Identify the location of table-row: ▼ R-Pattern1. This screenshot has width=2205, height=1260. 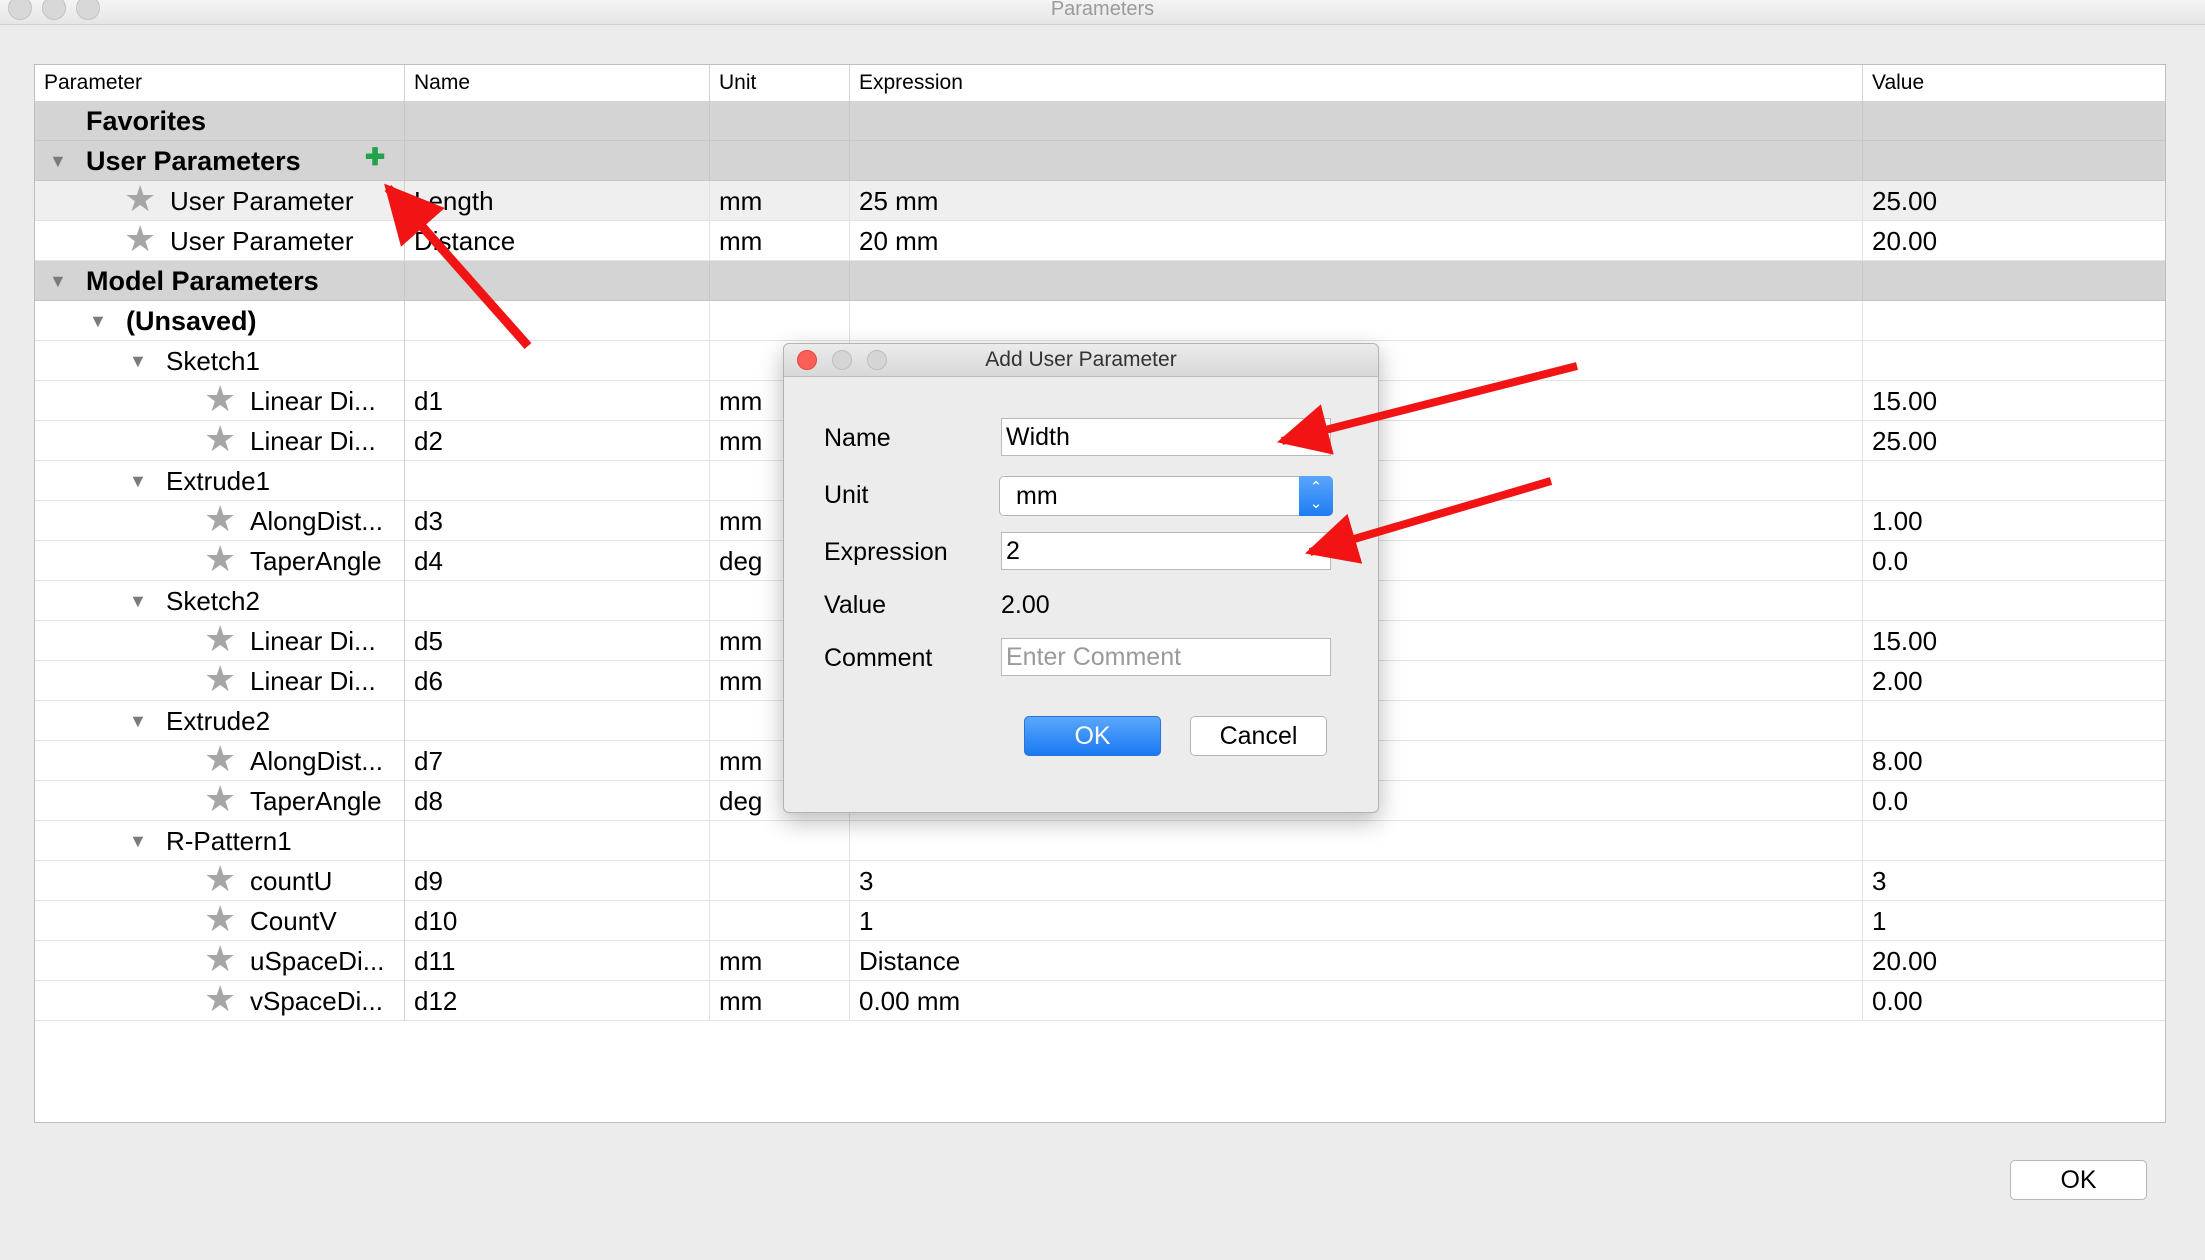
(1100, 841).